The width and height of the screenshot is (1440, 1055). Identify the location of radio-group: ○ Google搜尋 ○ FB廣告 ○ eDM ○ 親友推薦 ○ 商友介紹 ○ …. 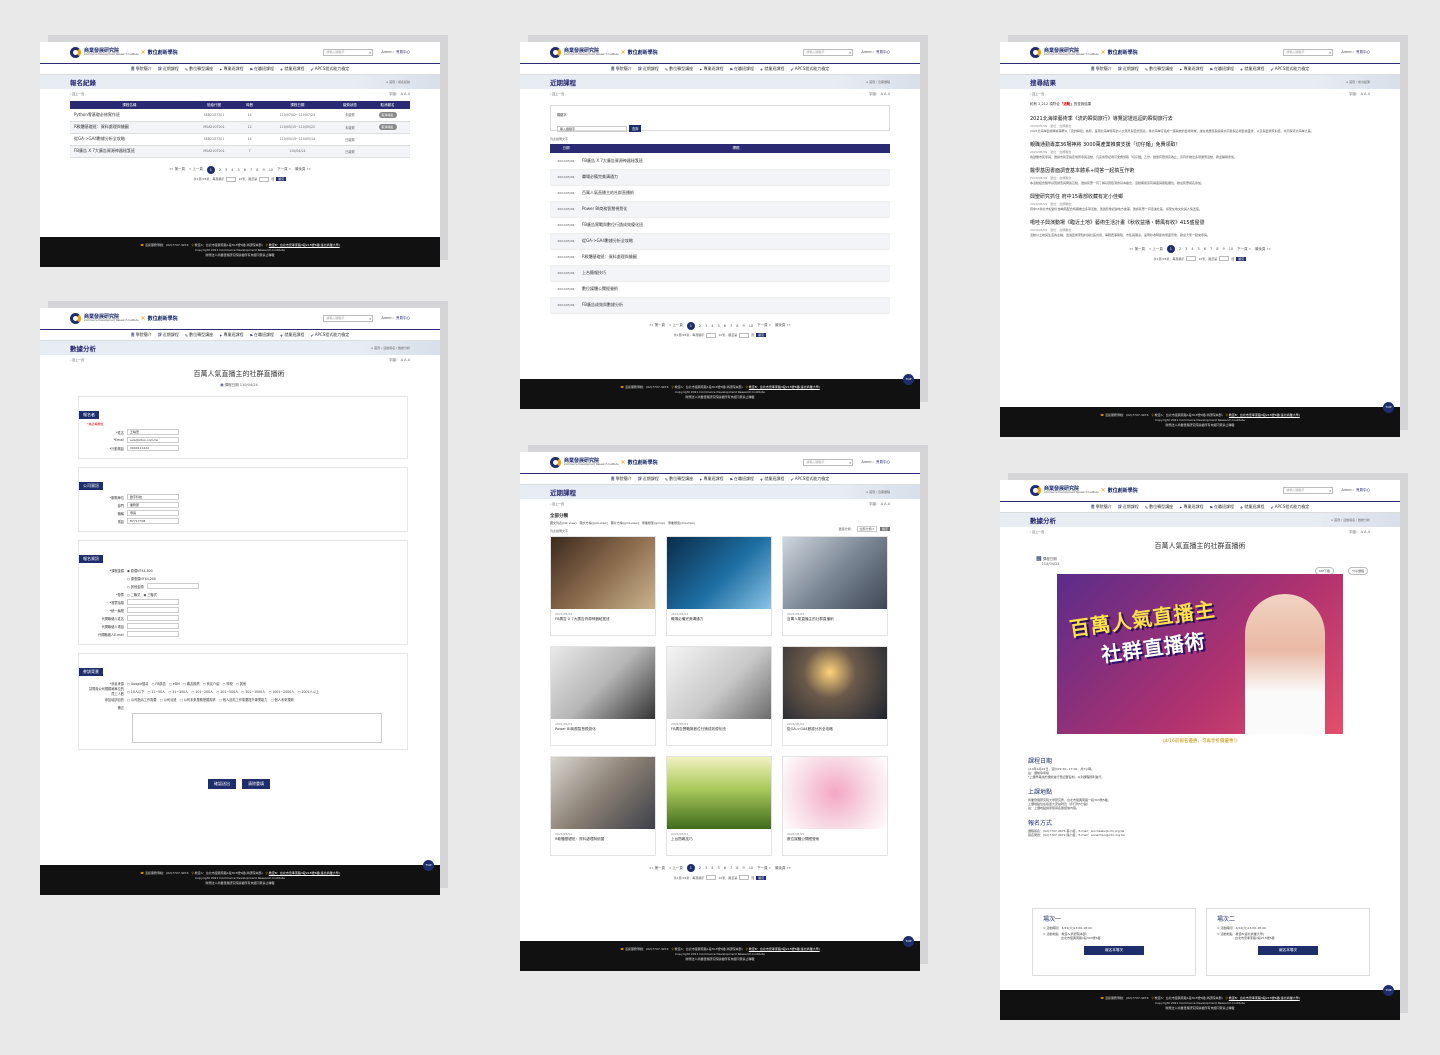
(186, 683).